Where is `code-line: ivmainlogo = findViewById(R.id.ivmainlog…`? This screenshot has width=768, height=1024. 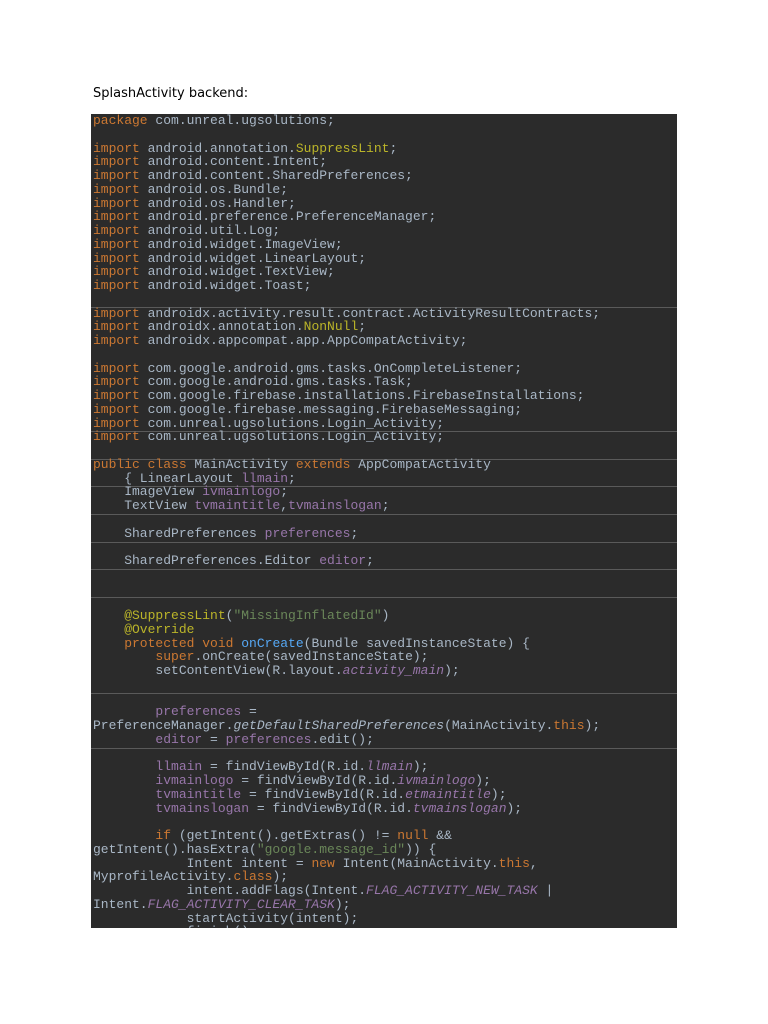 code-line: ivmainlogo = findViewById(R.id.ivmainlog… is located at coordinates (346, 781).